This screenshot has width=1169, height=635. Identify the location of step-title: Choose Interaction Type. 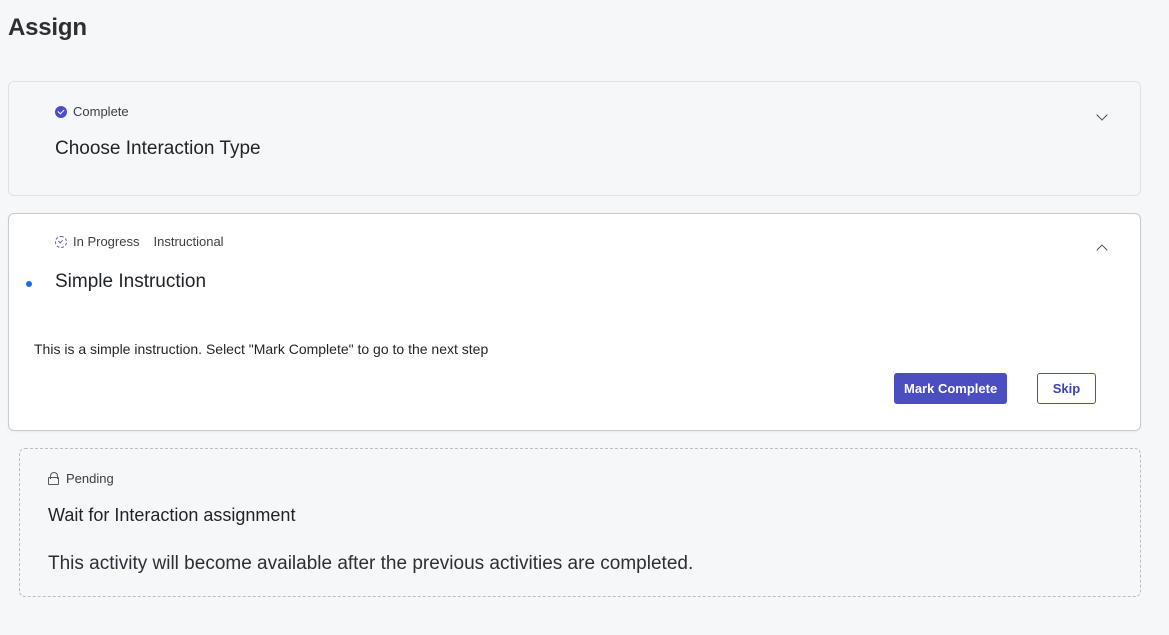
(158, 148).